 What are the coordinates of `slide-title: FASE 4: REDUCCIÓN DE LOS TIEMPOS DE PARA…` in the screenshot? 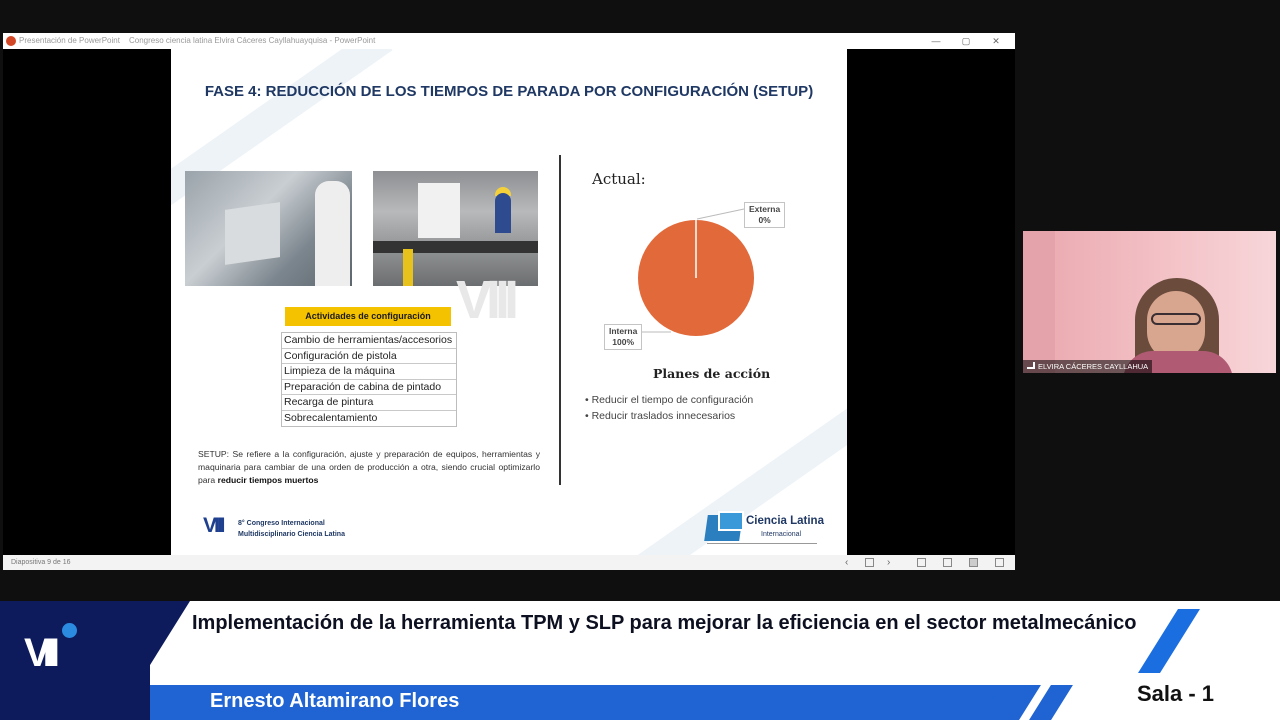 It's located at (509, 91).